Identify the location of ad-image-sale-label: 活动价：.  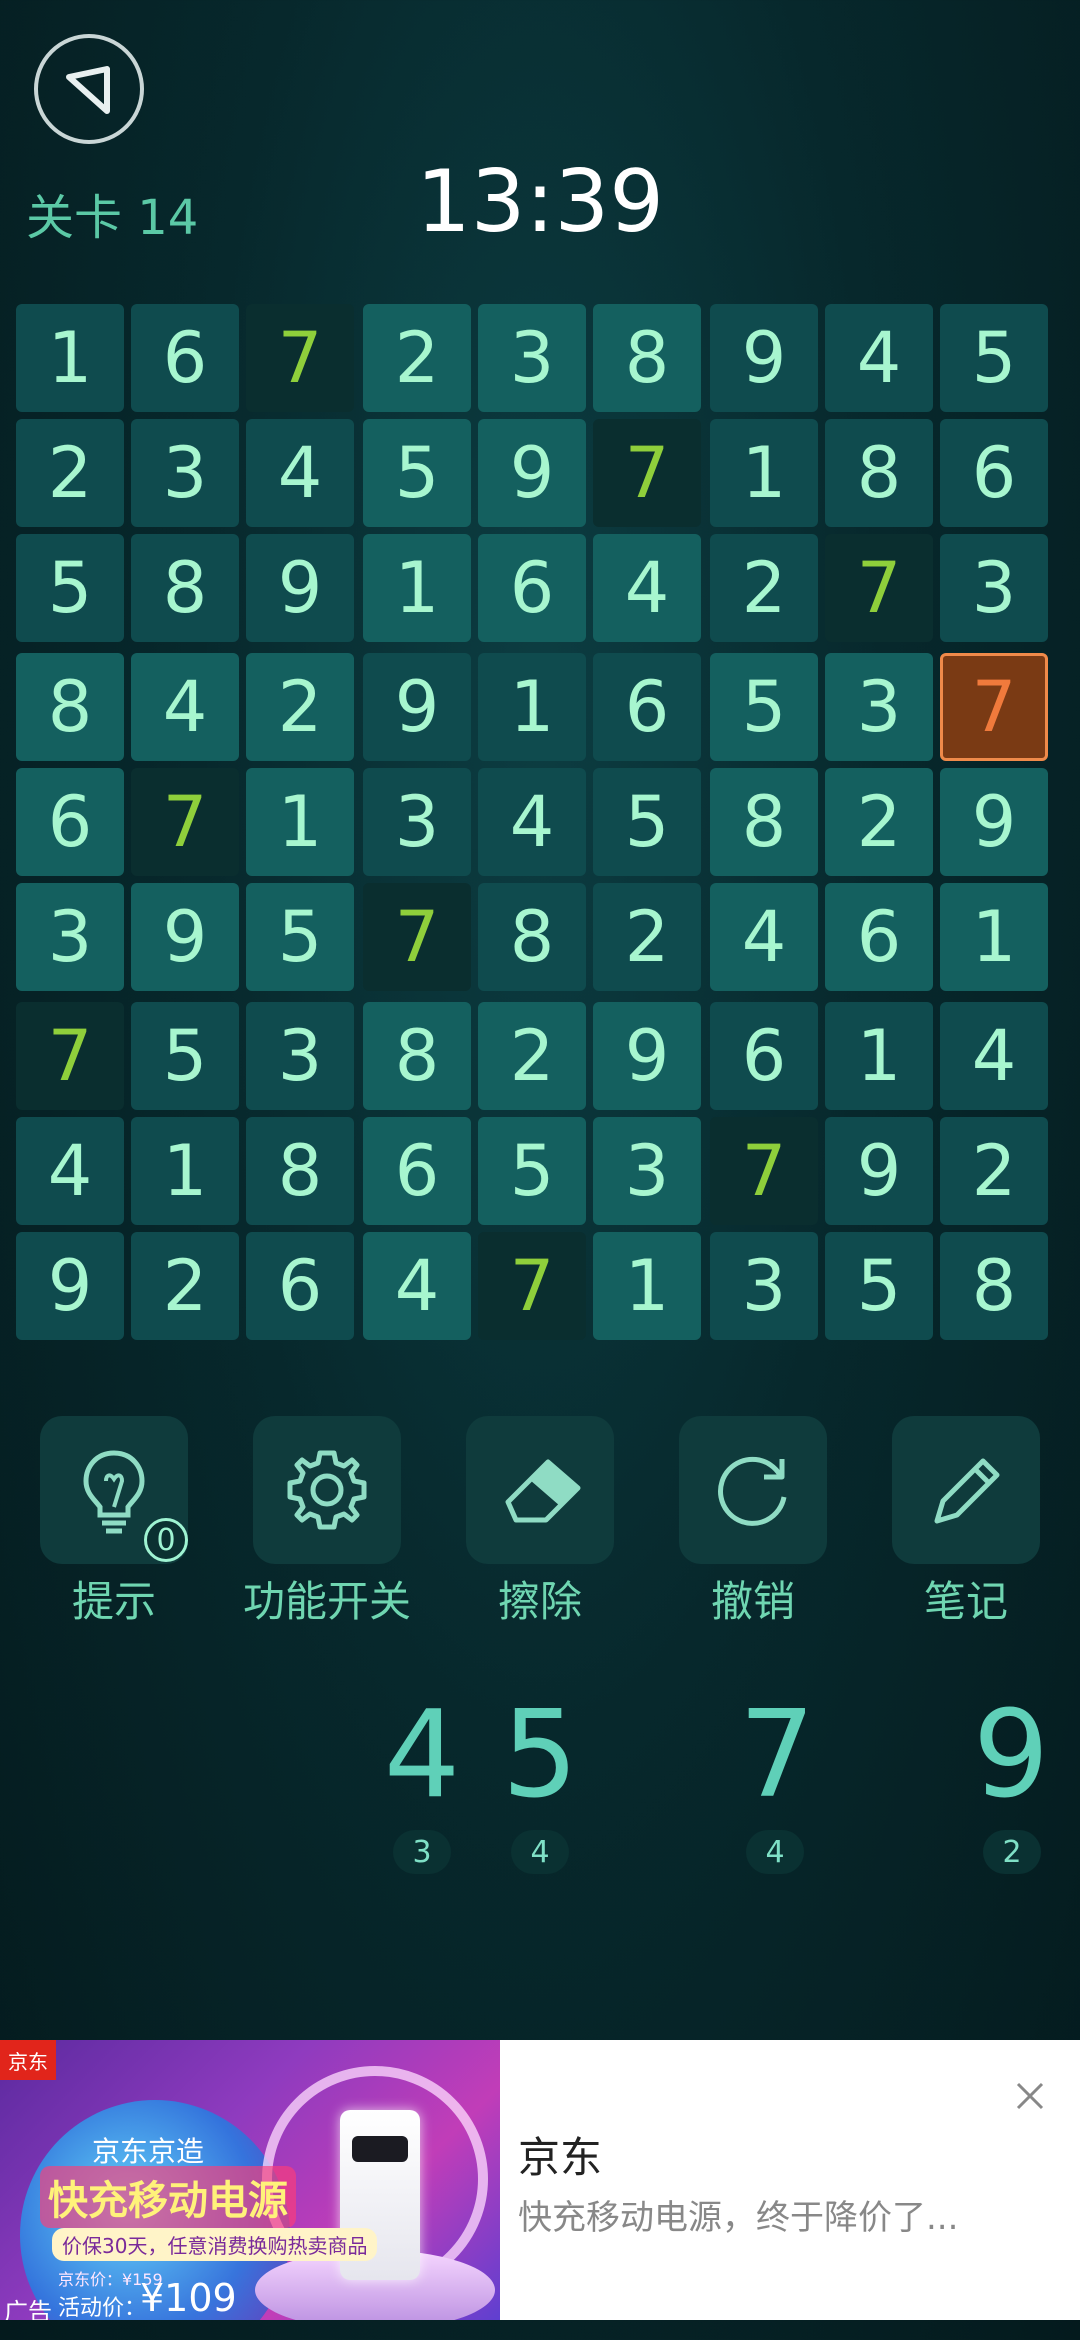
(102, 2308).